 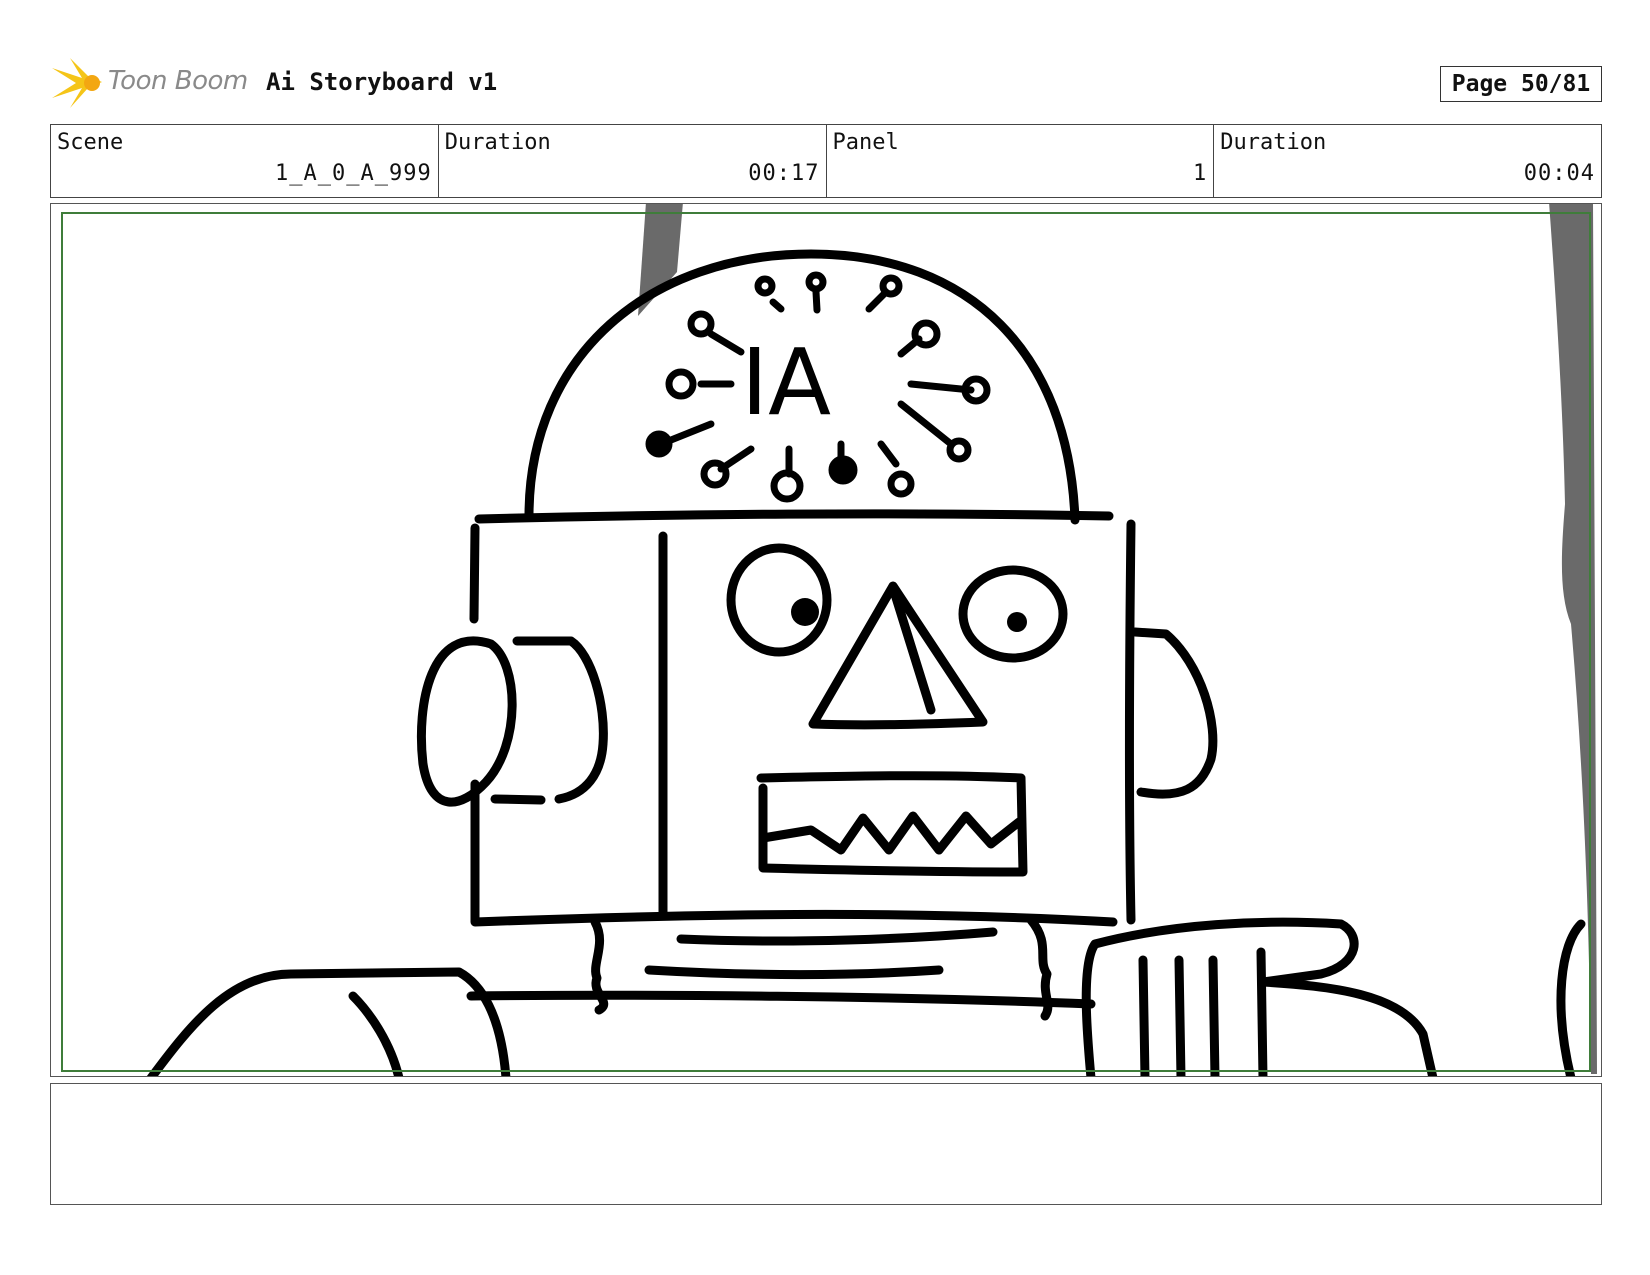 What do you see at coordinates (1200, 173) in the screenshot?
I see `panel-value: 1` at bounding box center [1200, 173].